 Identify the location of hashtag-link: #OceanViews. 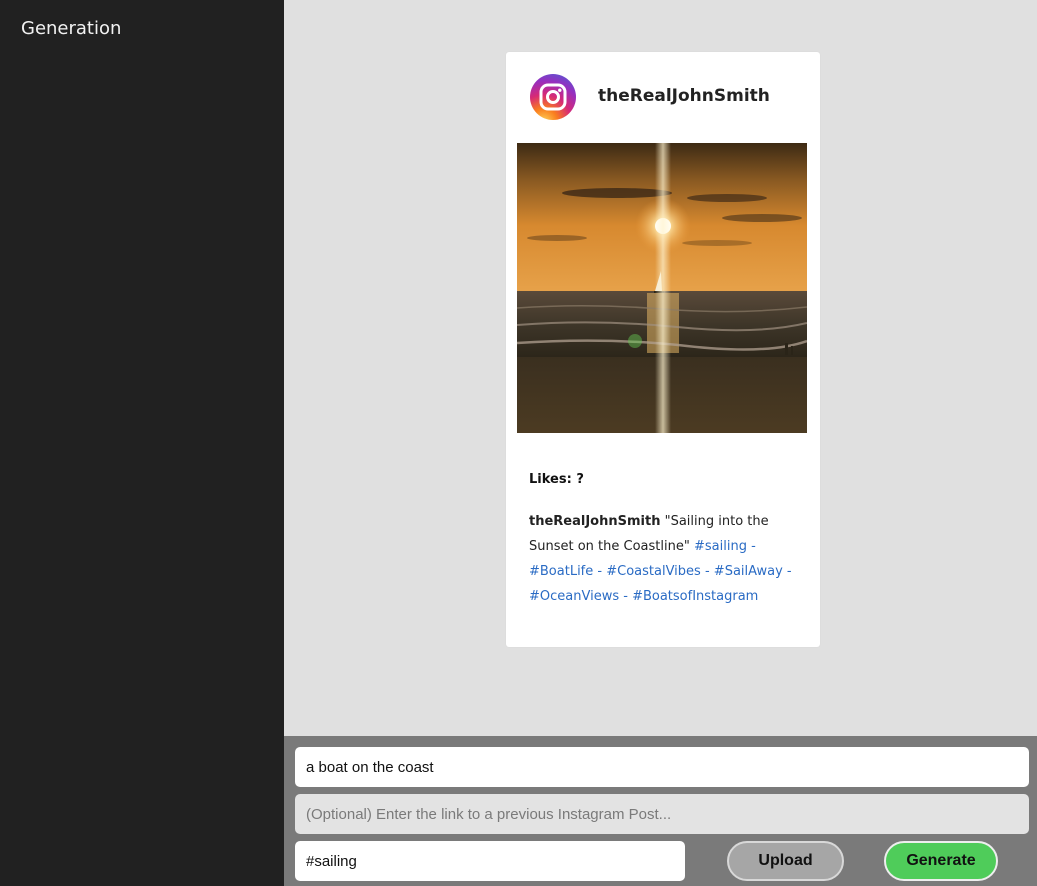
(574, 596).